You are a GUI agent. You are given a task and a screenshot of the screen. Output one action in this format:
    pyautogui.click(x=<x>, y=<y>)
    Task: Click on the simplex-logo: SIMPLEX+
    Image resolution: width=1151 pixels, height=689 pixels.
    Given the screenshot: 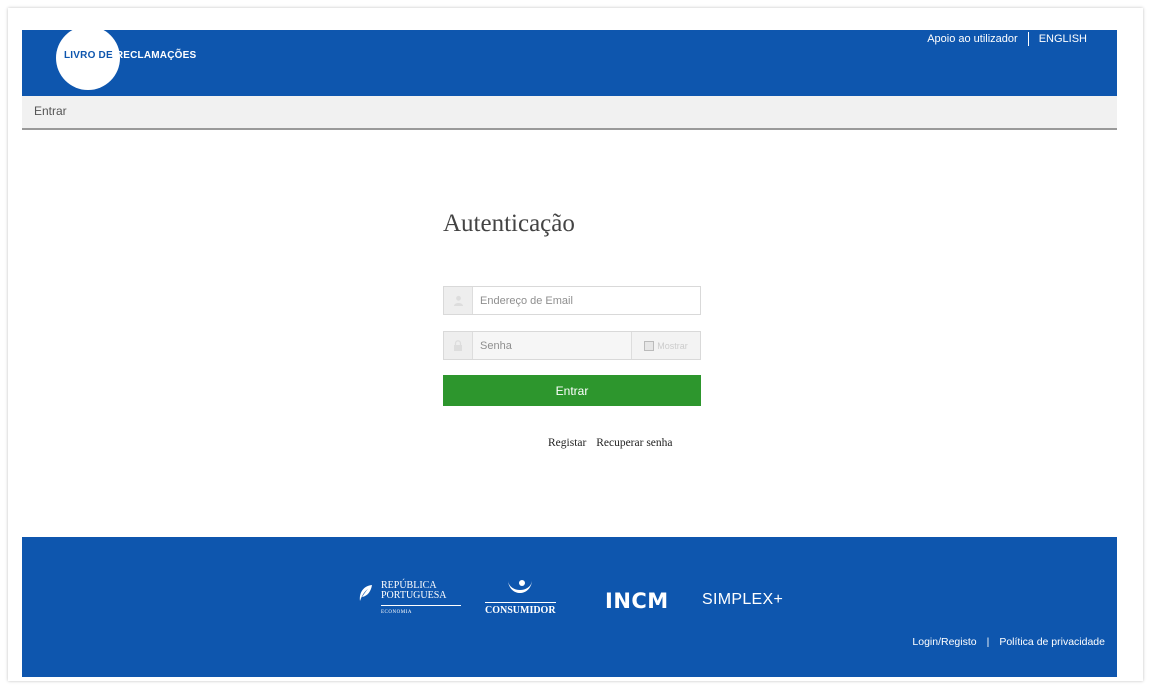 What is the action you would take?
    pyautogui.click(x=742, y=600)
    